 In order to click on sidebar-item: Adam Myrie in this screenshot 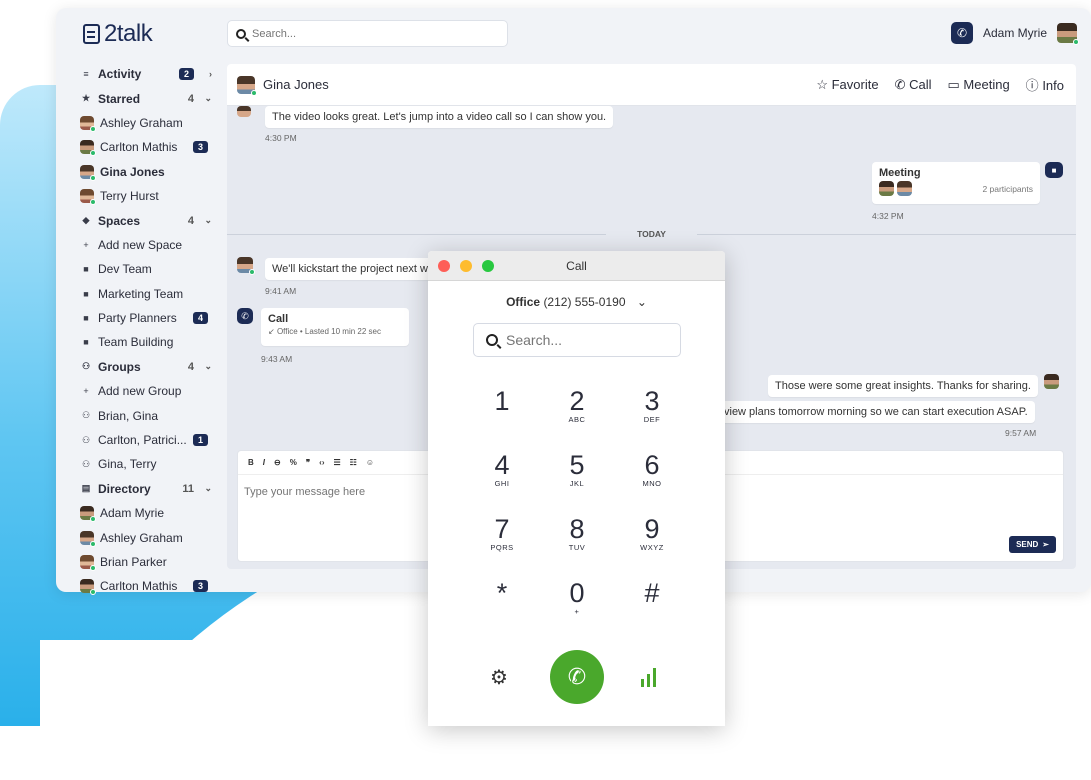, I will do `click(148, 513)`.